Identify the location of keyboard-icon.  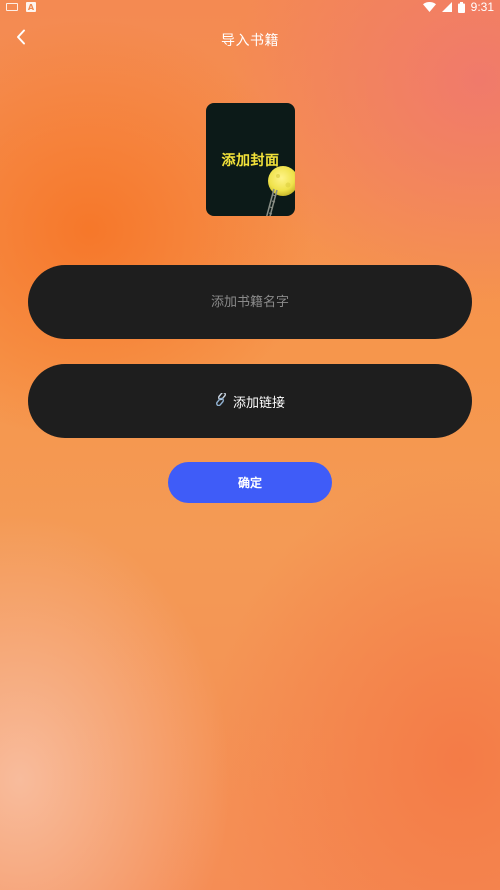
(12, 7).